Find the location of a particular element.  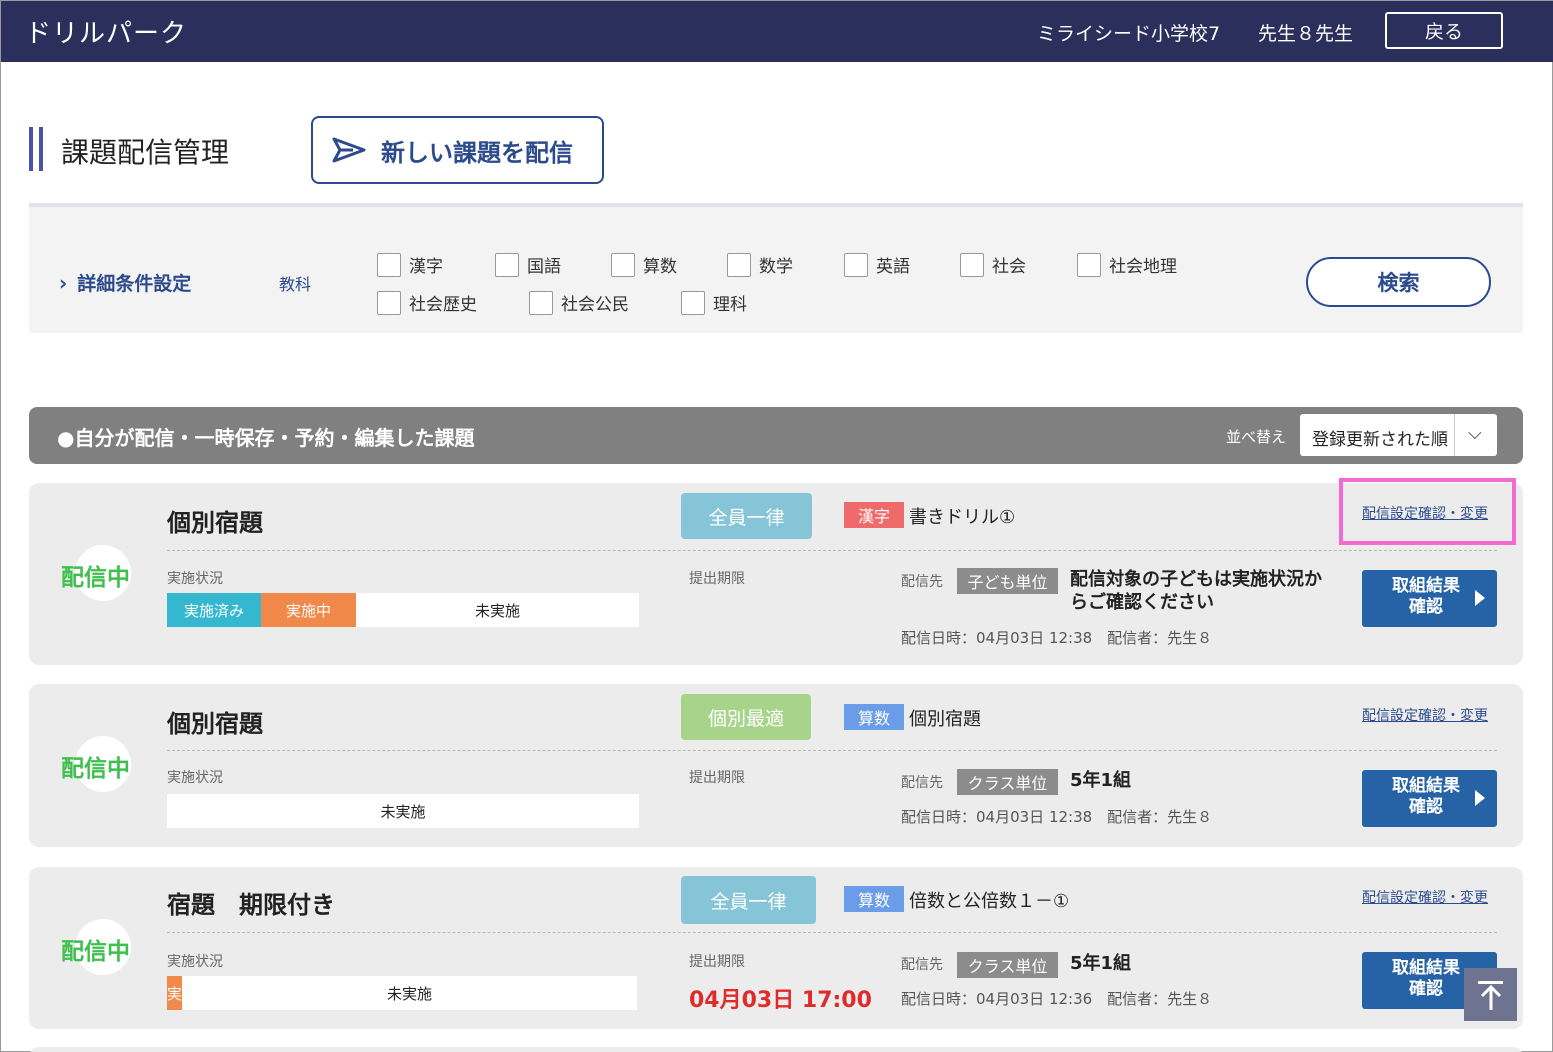

page-title: 課題配信管理 is located at coordinates (145, 152).